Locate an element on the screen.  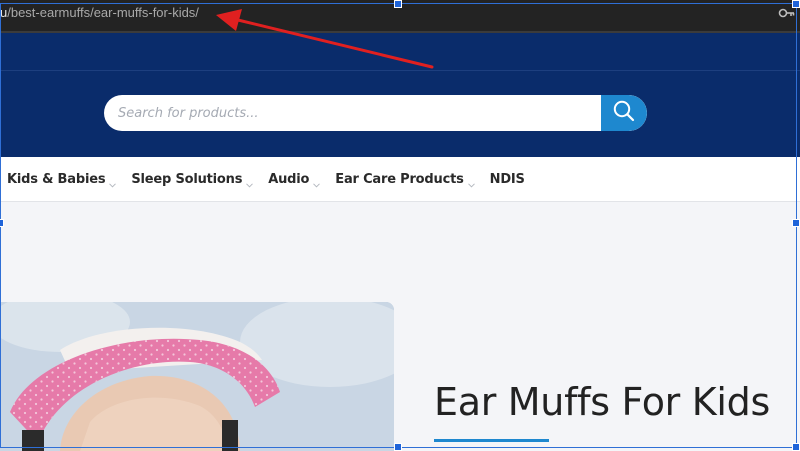
resize-handle-right is located at coordinates (796, 223).